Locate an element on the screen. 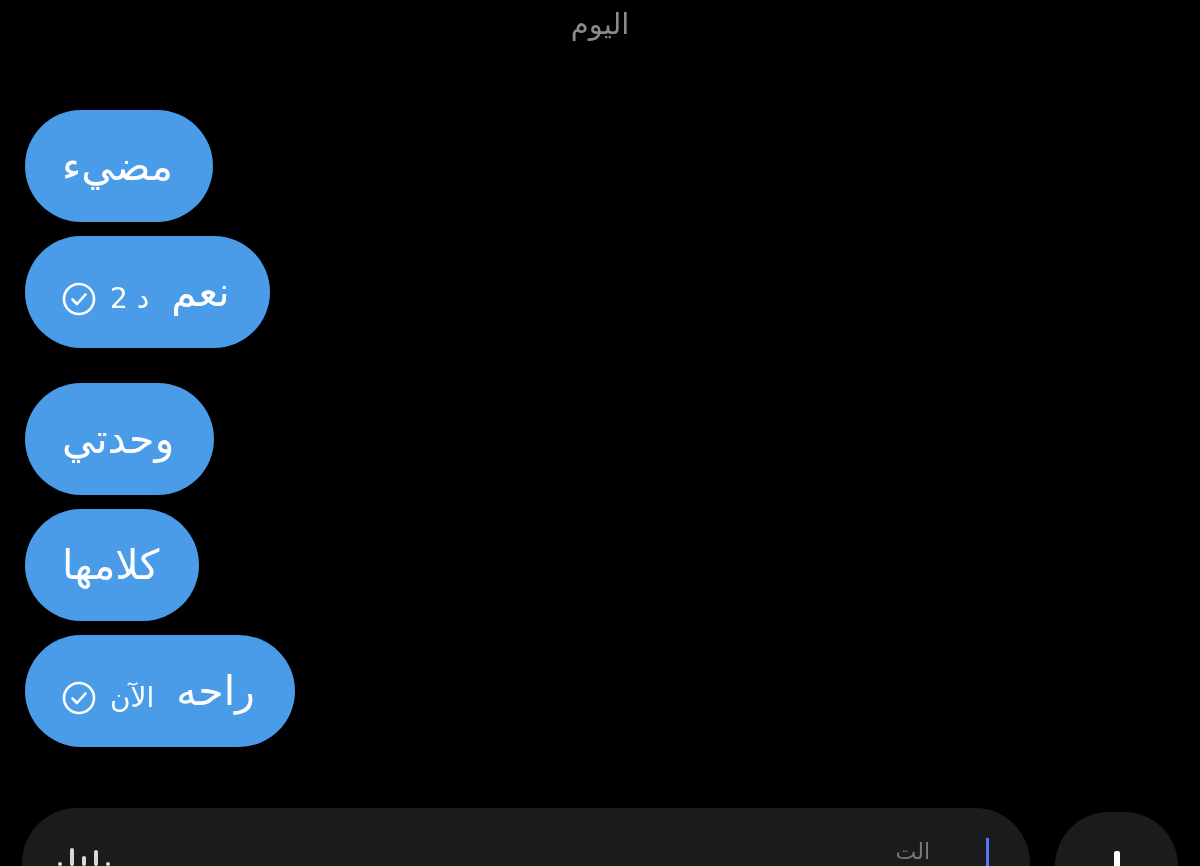 The image size is (1200, 866). message-input: الت is located at coordinates (548, 851).